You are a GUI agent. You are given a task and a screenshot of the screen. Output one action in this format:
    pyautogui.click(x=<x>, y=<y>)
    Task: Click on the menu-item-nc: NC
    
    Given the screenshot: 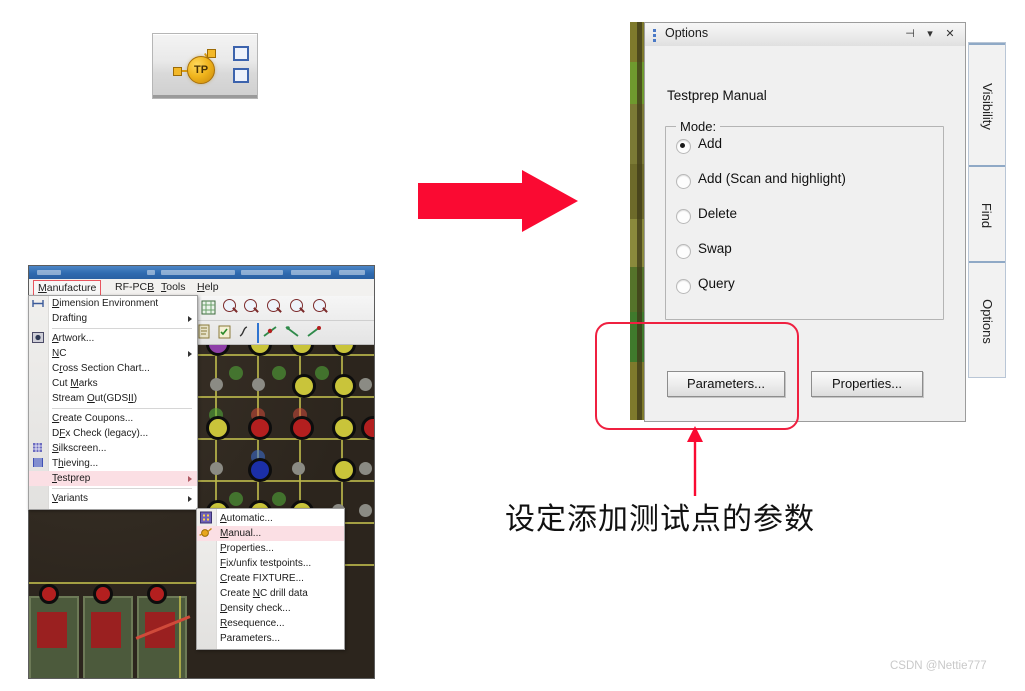 What is the action you would take?
    pyautogui.click(x=113, y=353)
    